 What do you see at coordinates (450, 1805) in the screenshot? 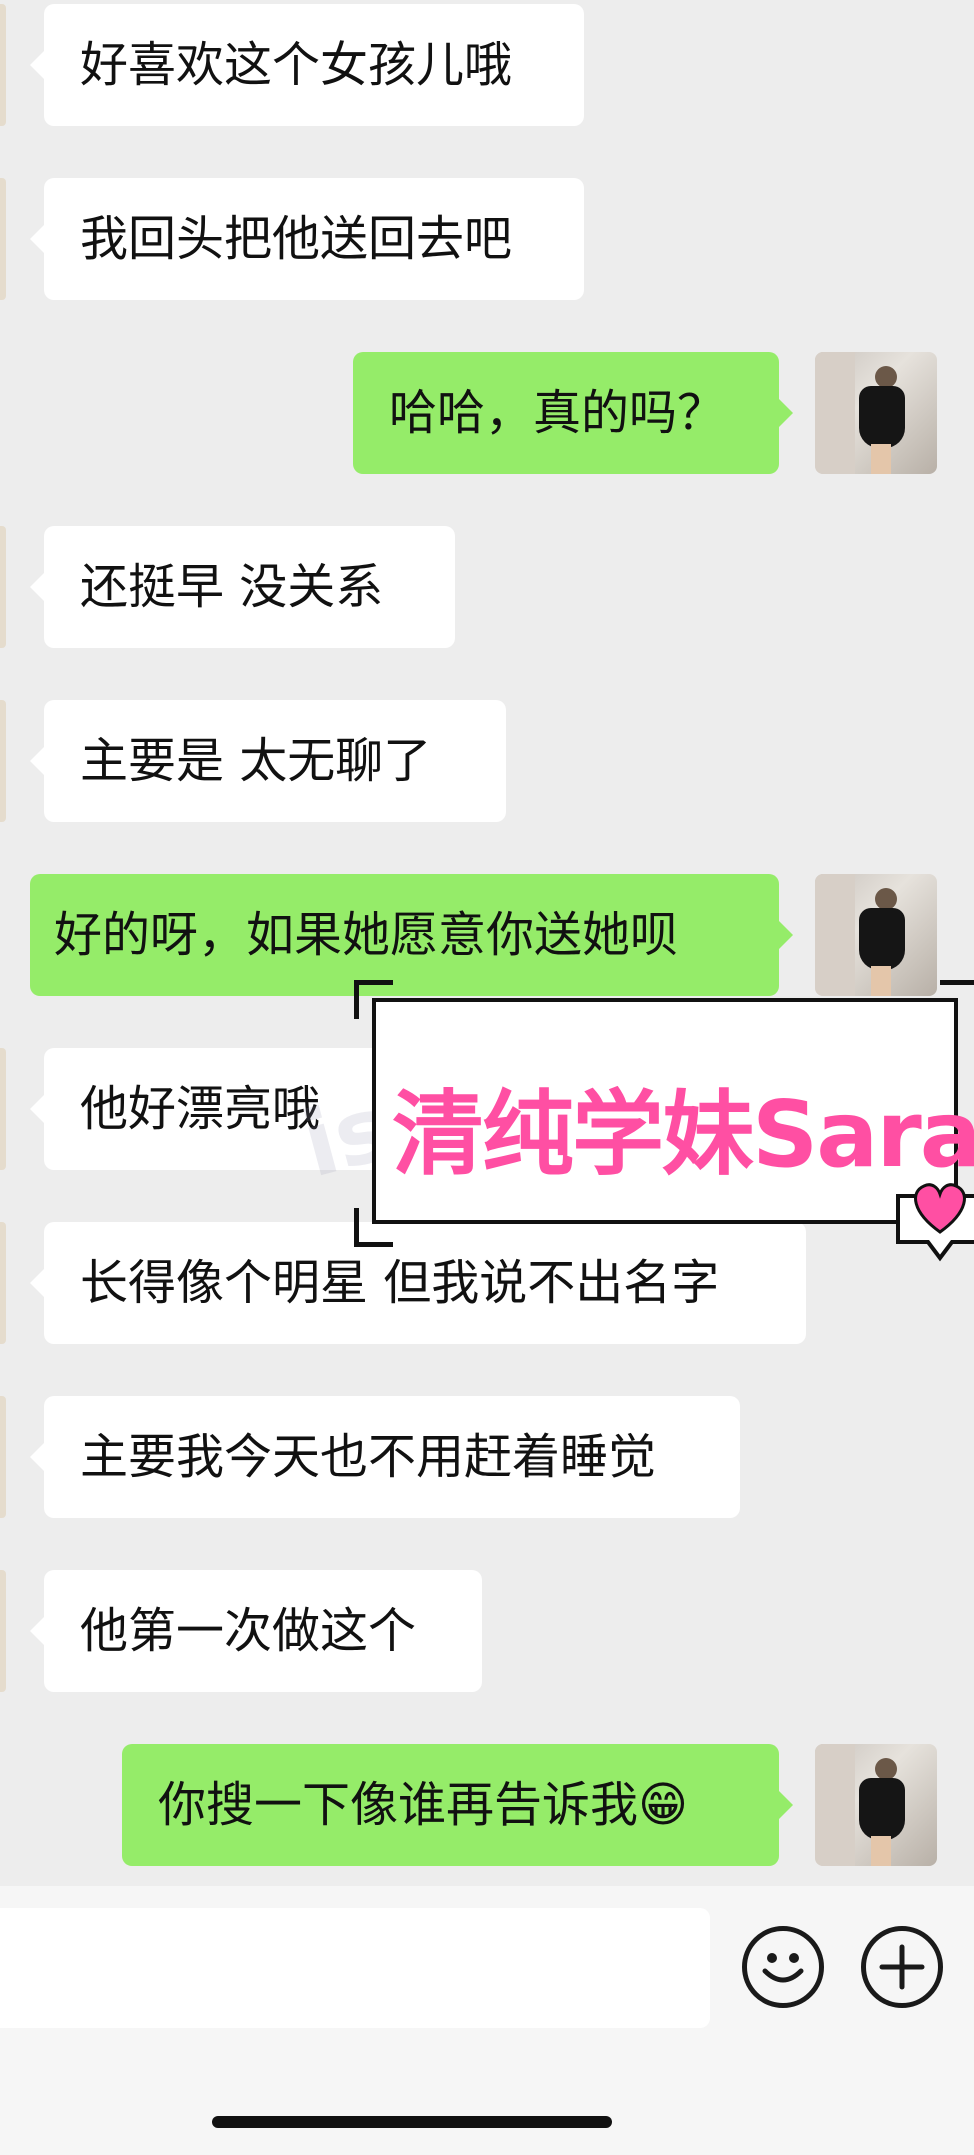
I see `message-bubble: 你搜一下像谁再告诉我😁` at bounding box center [450, 1805].